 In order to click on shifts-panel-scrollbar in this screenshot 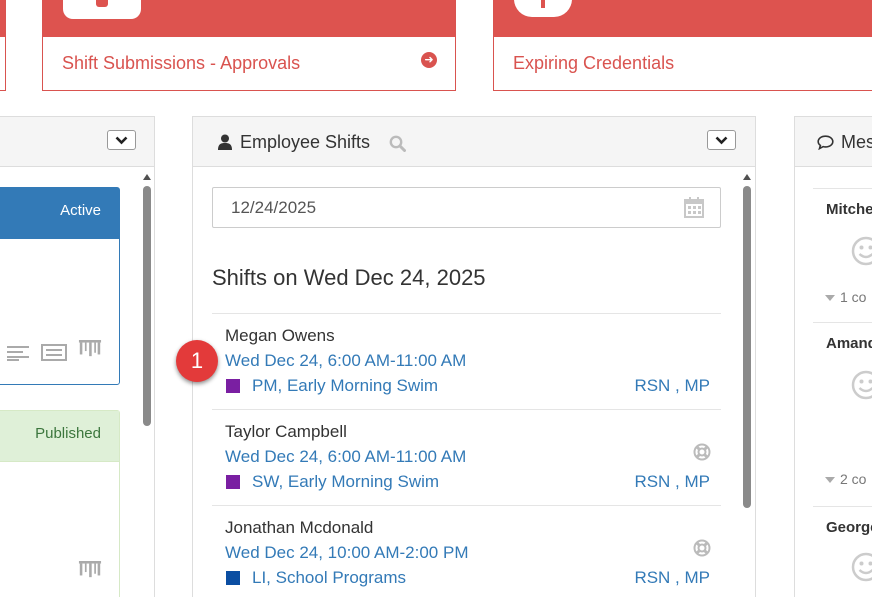, I will do `click(747, 382)`.